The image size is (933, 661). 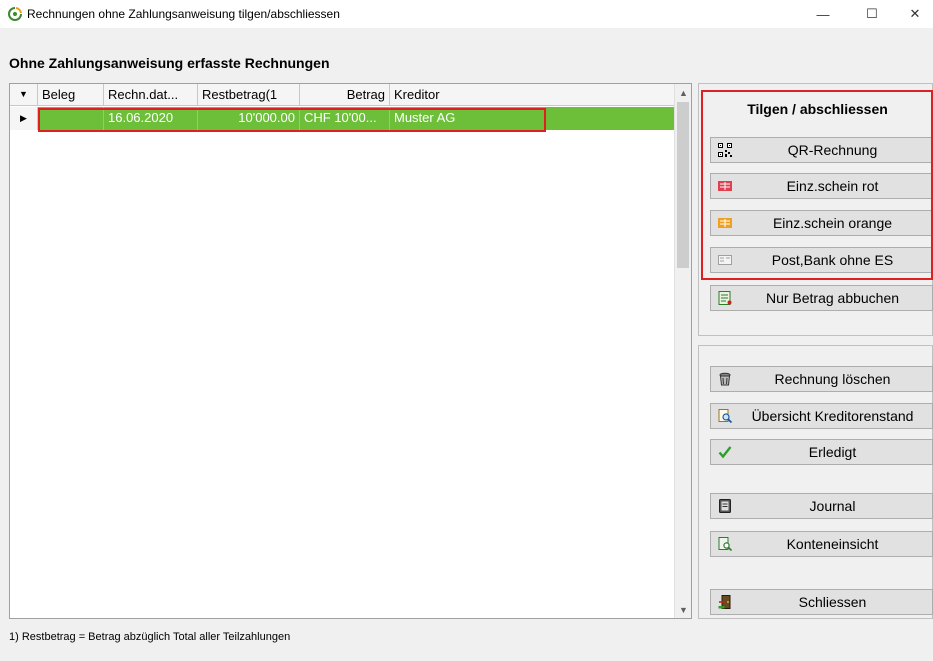 I want to click on journal-label: Journal, so click(x=832, y=506).